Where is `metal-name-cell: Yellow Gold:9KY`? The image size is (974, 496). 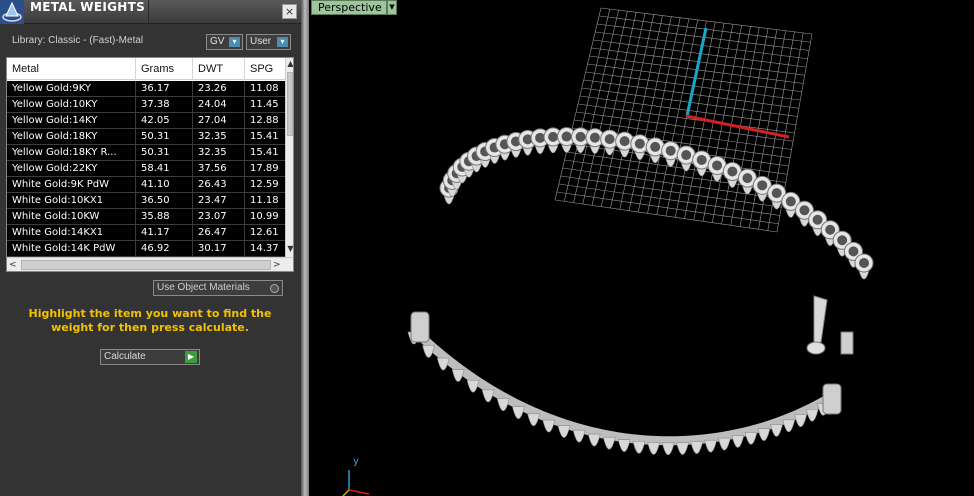 metal-name-cell: Yellow Gold:9KY is located at coordinates (51, 88).